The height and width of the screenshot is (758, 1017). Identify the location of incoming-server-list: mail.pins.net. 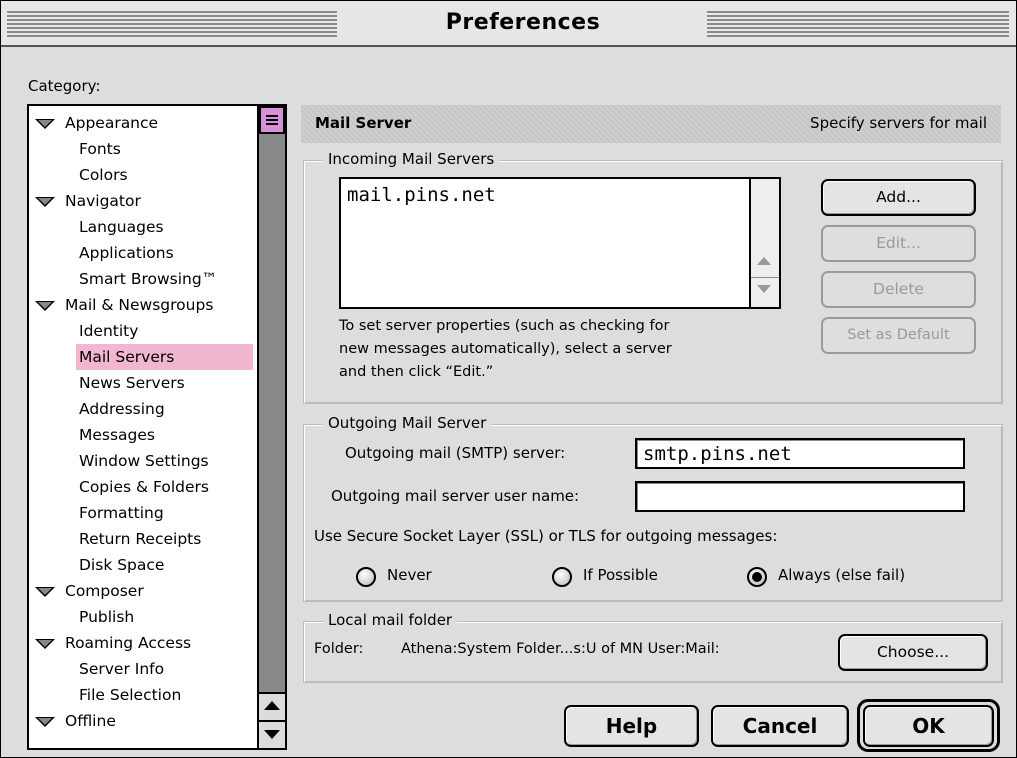
(560, 243).